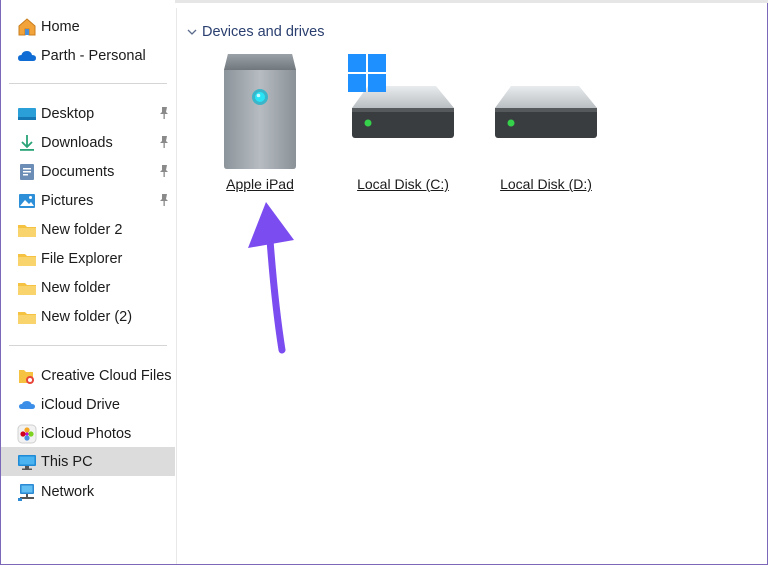 Image resolution: width=768 pixels, height=565 pixels. I want to click on sidebar-item-new-folder: New folder, so click(88, 287).